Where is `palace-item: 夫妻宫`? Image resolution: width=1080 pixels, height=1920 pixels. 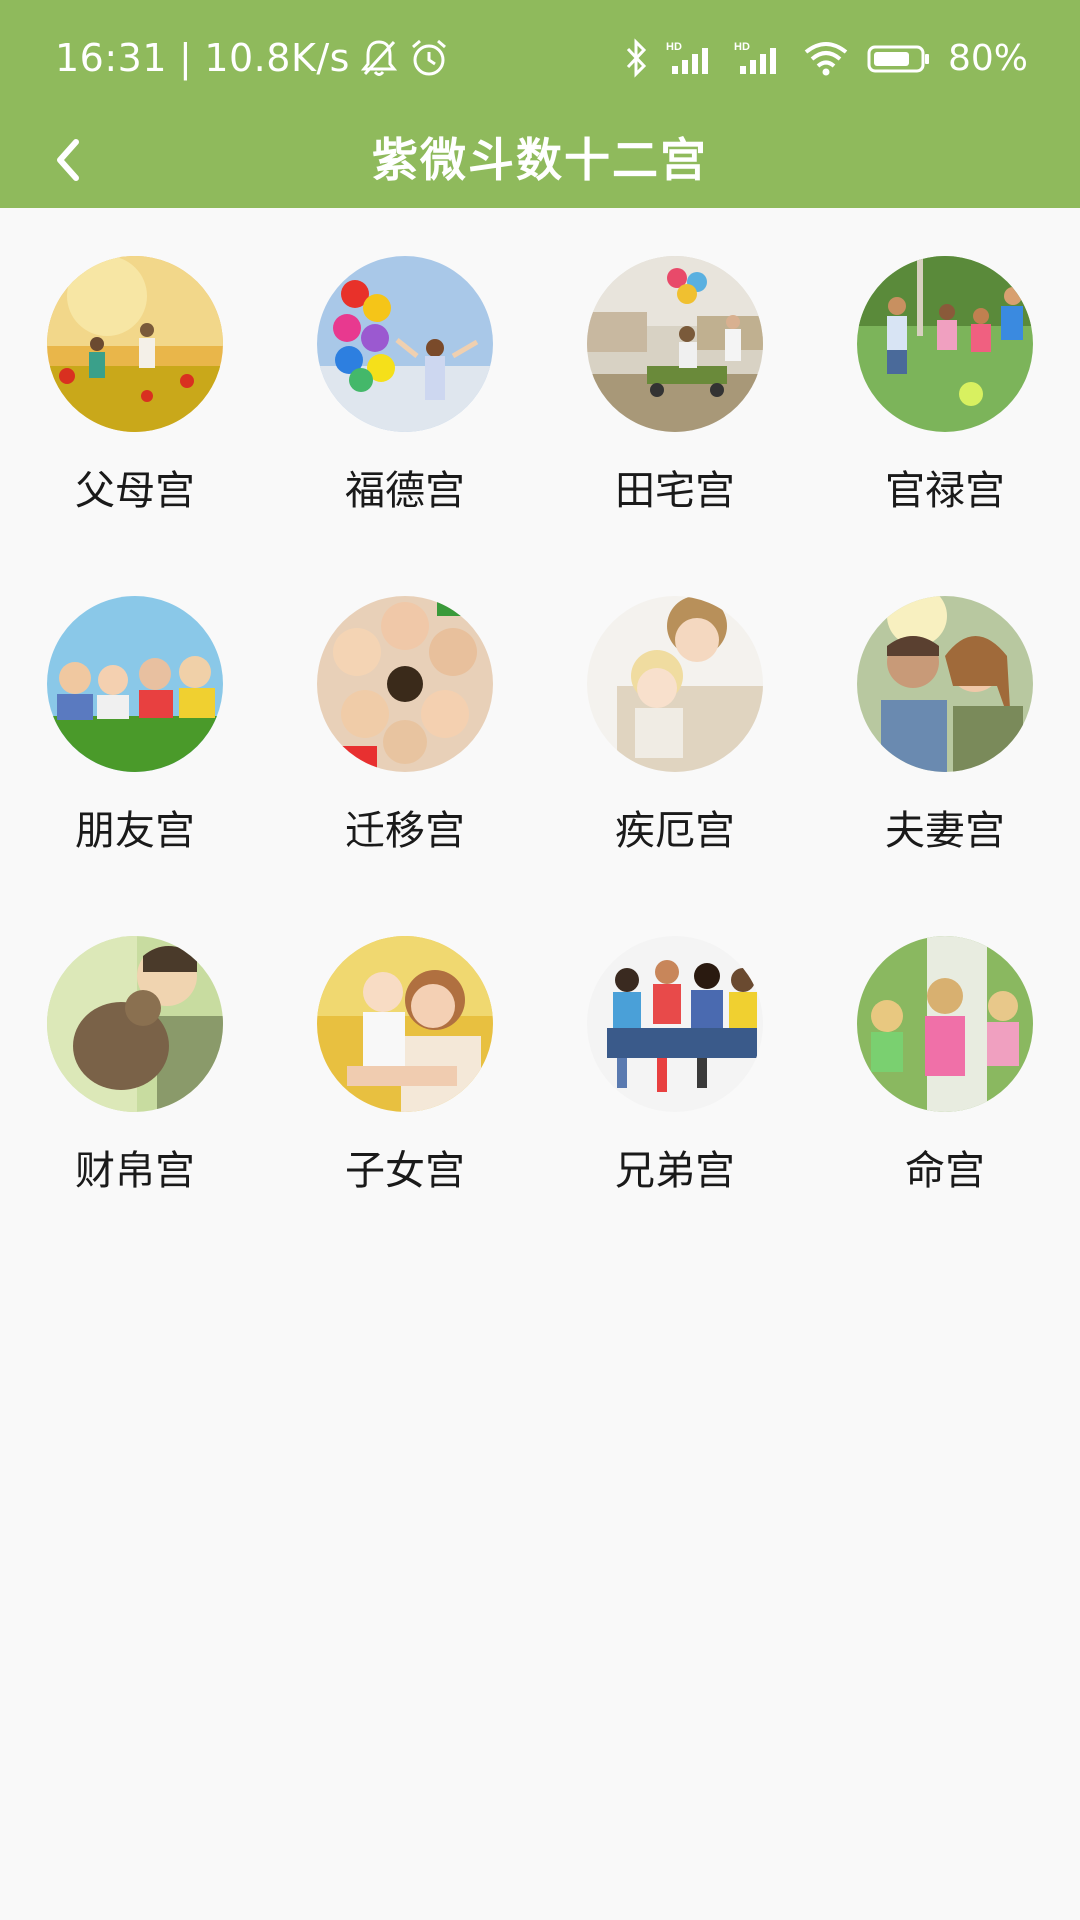 palace-item: 夫妻宫 is located at coordinates (945, 718).